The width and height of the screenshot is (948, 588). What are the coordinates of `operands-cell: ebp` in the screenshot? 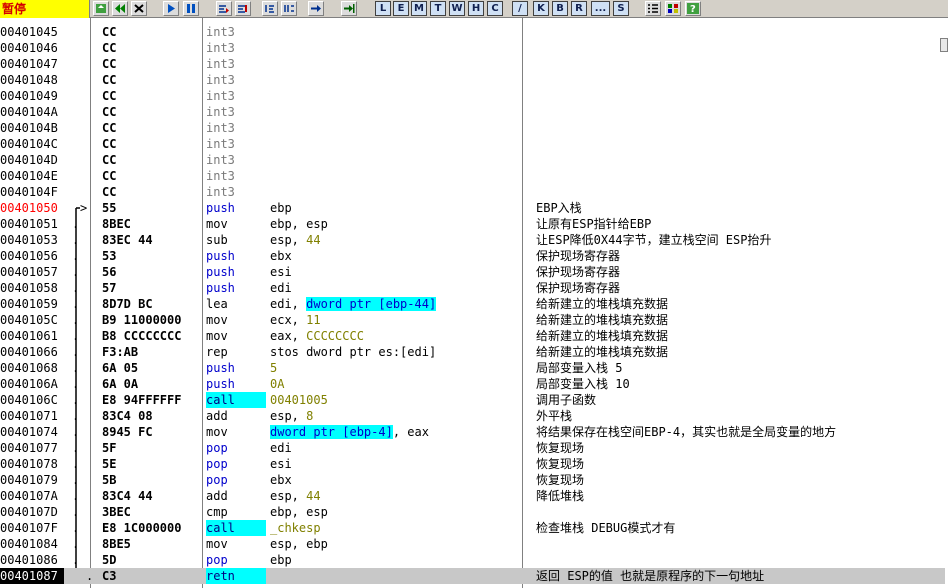 It's located at (395, 560).